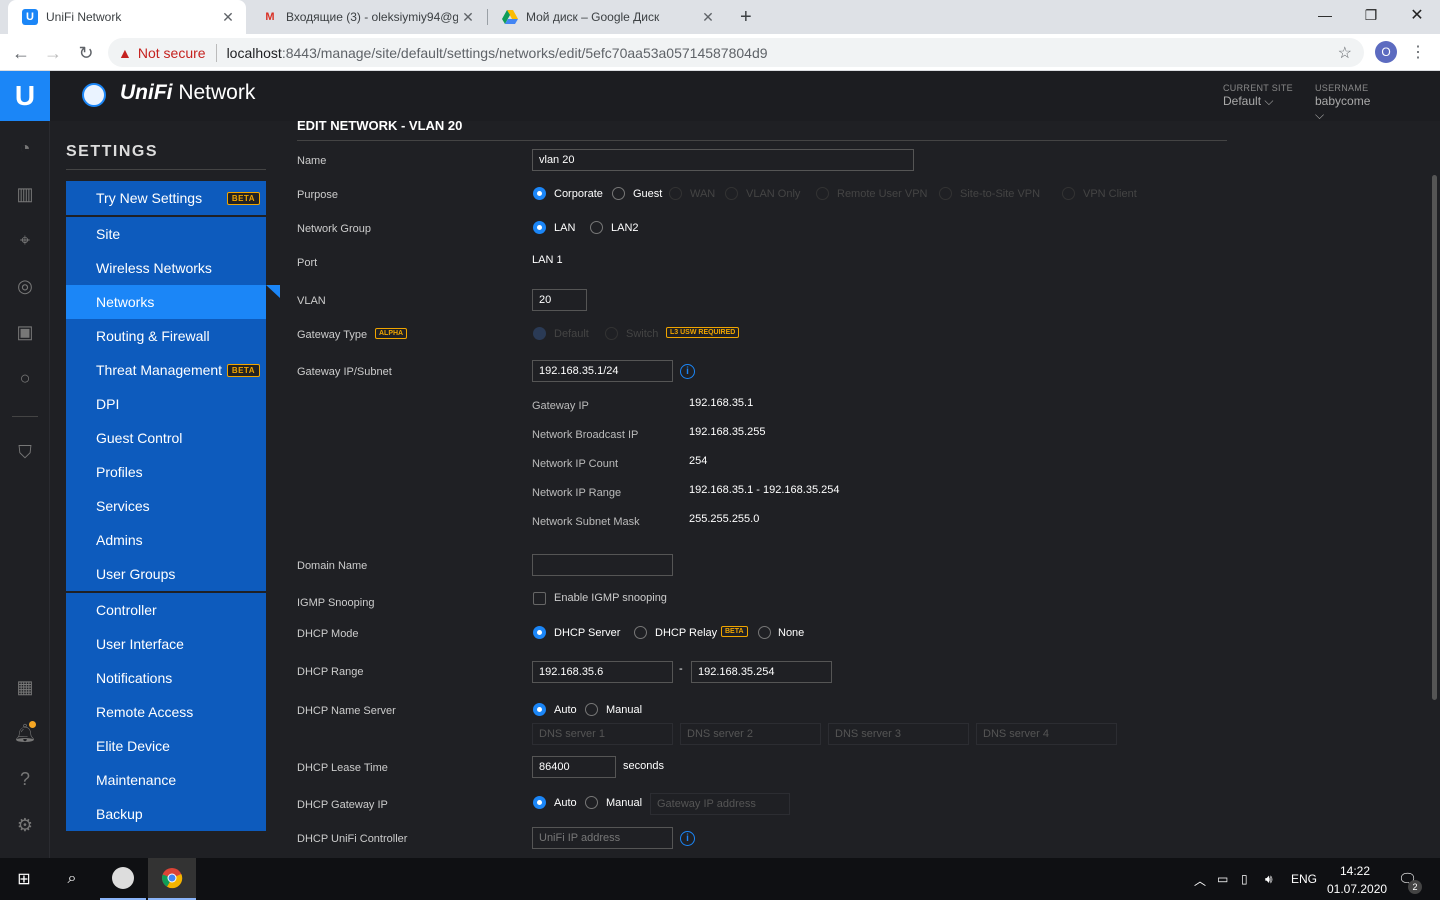 The width and height of the screenshot is (1440, 900). What do you see at coordinates (539, 802) in the screenshot?
I see `gateway-ip-auto-radio` at bounding box center [539, 802].